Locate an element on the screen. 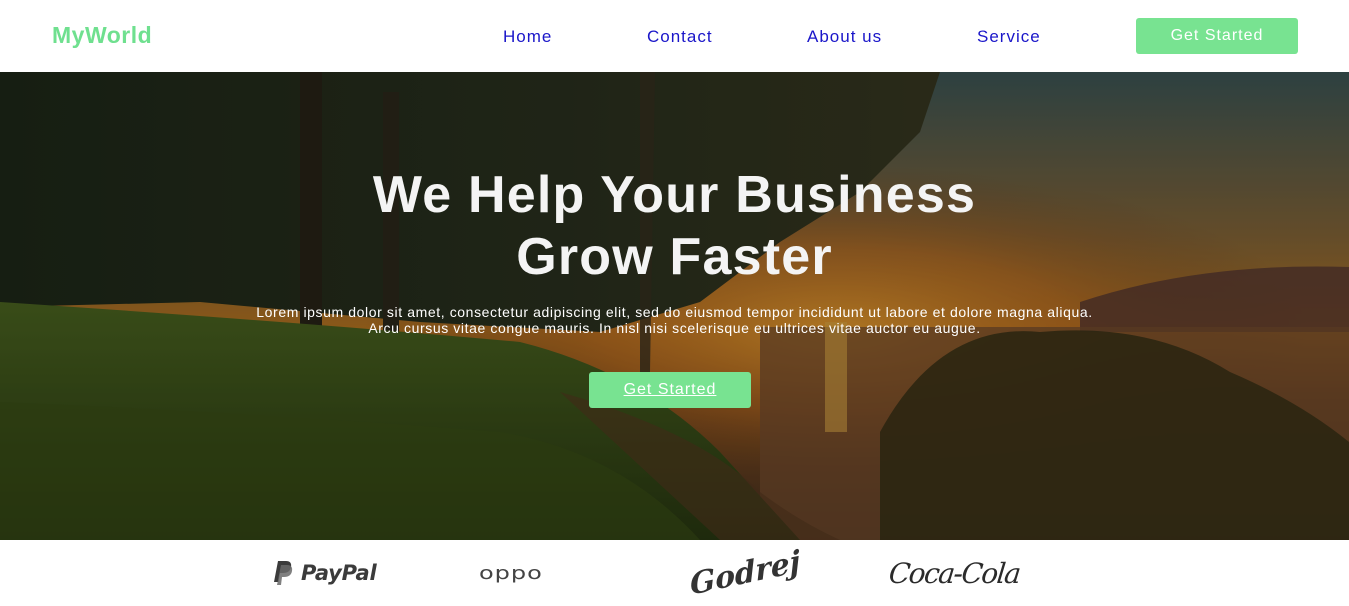 This screenshot has width=1349, height=606. header-get-started-button: Get Started is located at coordinates (1217, 36).